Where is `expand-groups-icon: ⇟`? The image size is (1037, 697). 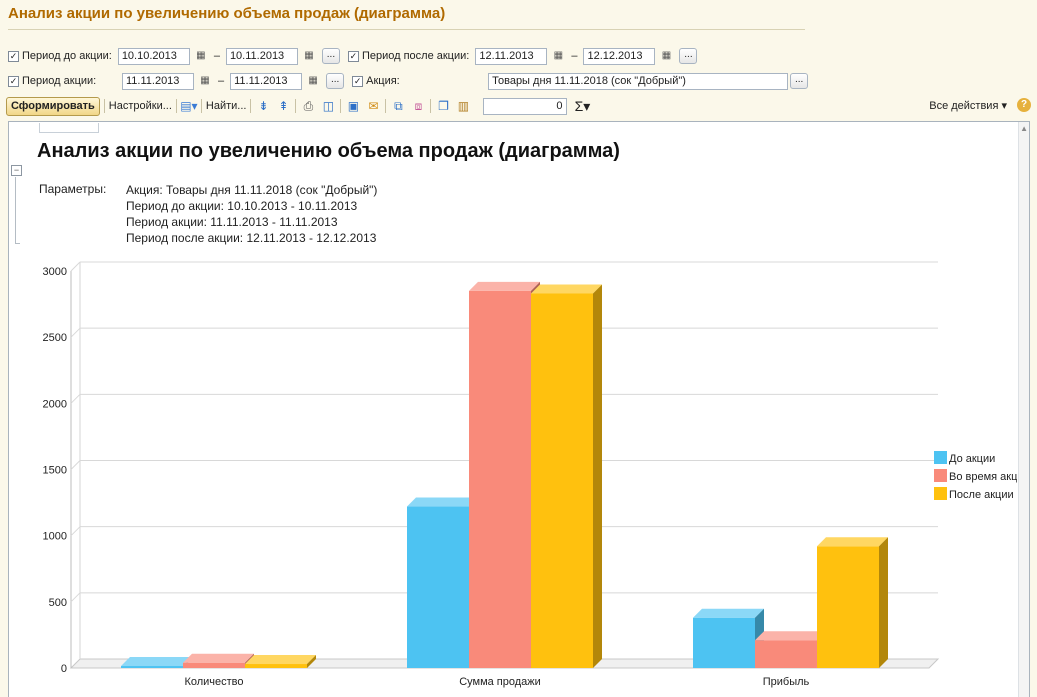
expand-groups-icon: ⇟ is located at coordinates (263, 106).